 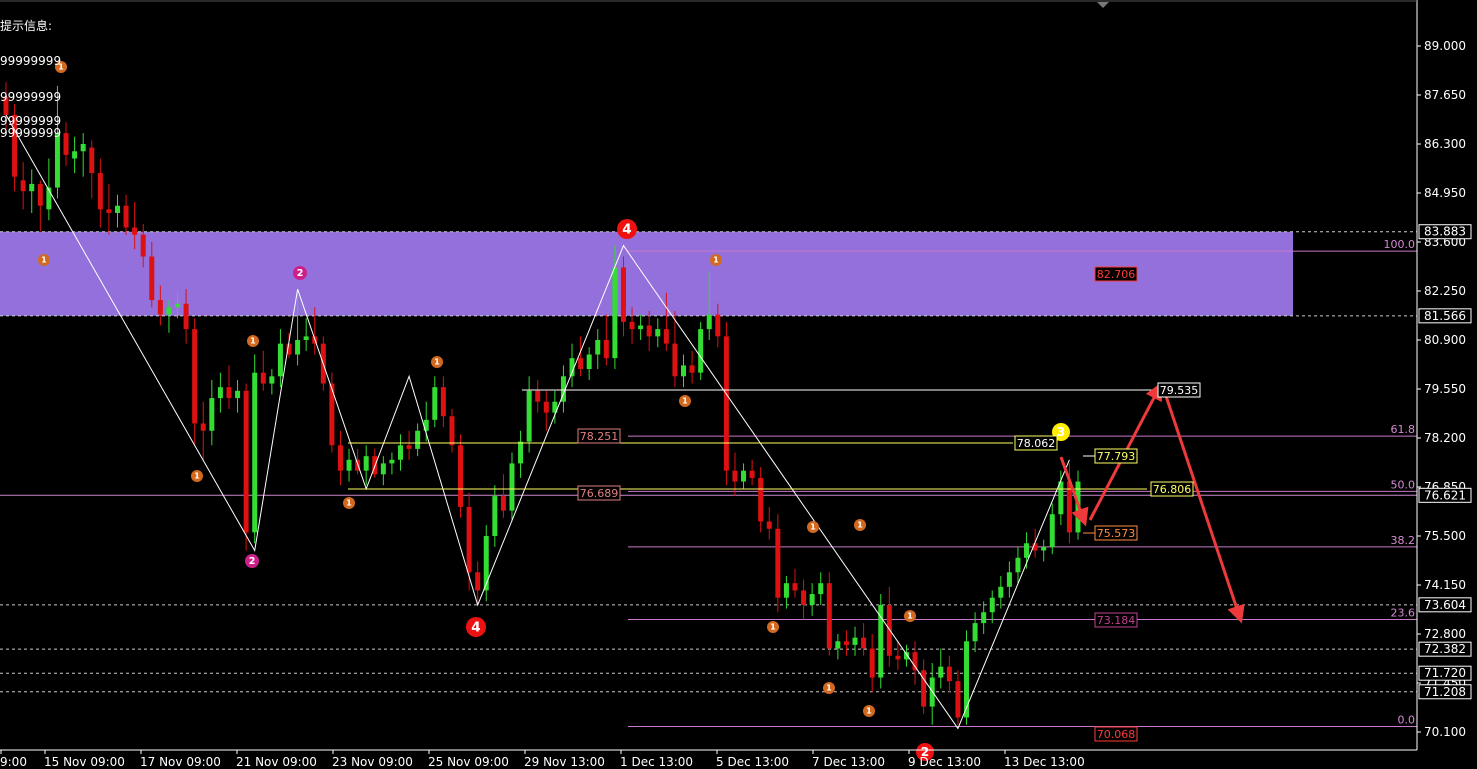 I want to click on time-tick-label: 7 Dec 13:00, so click(x=848, y=762).